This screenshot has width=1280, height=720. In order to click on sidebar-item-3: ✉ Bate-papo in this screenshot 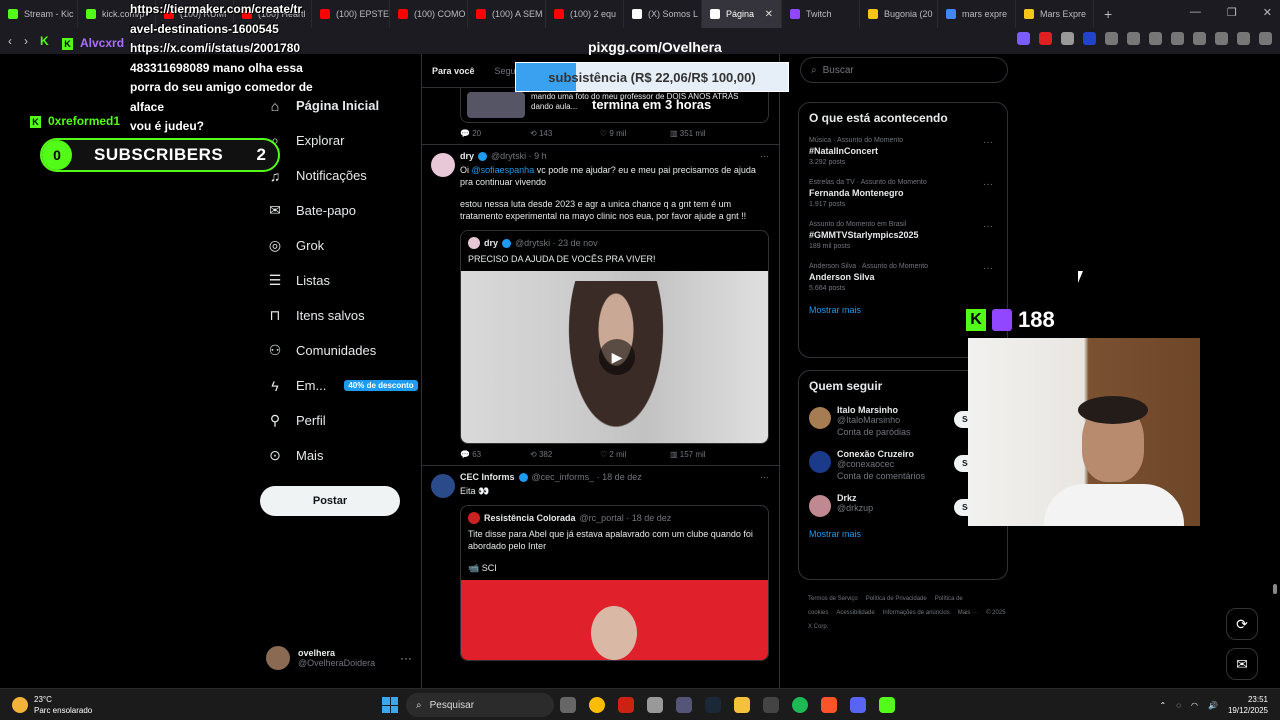, I will do `click(340, 210)`.